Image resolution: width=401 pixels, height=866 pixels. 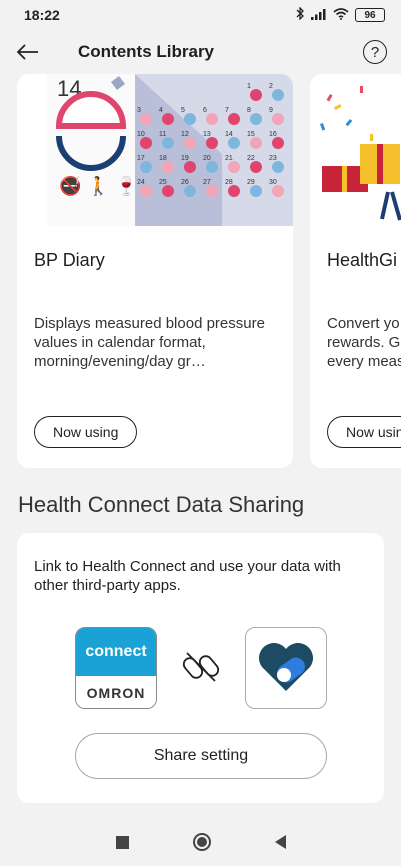 What do you see at coordinates (201, 756) in the screenshot?
I see `share-setting-button: Share setting` at bounding box center [201, 756].